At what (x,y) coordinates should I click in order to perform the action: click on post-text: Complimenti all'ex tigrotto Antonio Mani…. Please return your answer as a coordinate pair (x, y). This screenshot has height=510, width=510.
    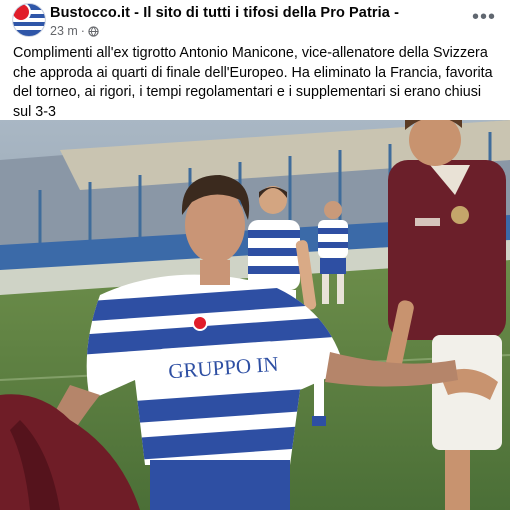
    Looking at the image, I should click on (253, 82).